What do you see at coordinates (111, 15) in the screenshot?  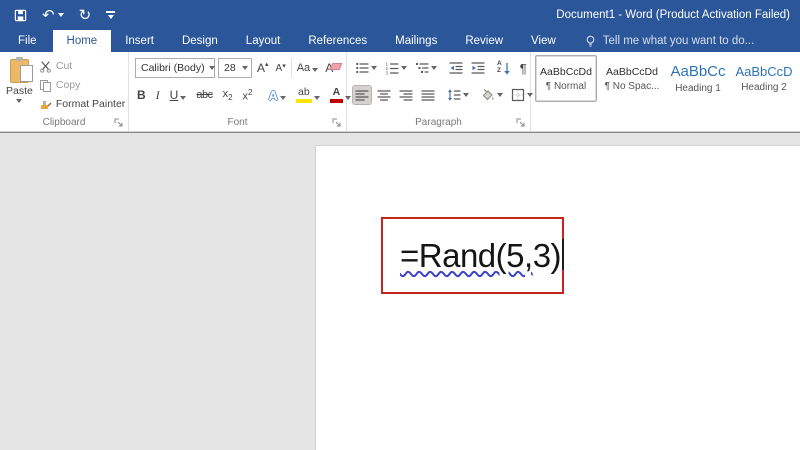 I see `customize-quick-access-toolbar-button` at bounding box center [111, 15].